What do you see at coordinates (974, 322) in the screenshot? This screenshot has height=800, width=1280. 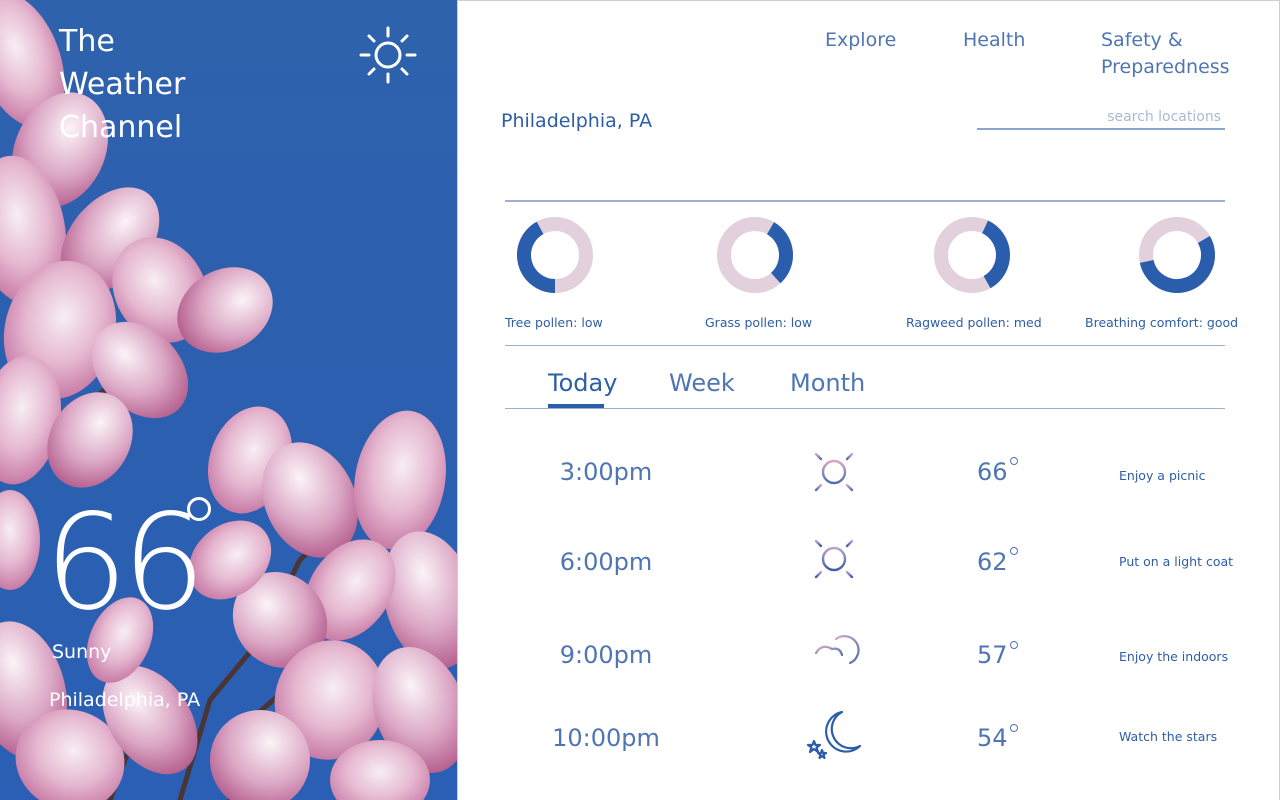 I see `pollen-label: Ragweed pollen: med` at bounding box center [974, 322].